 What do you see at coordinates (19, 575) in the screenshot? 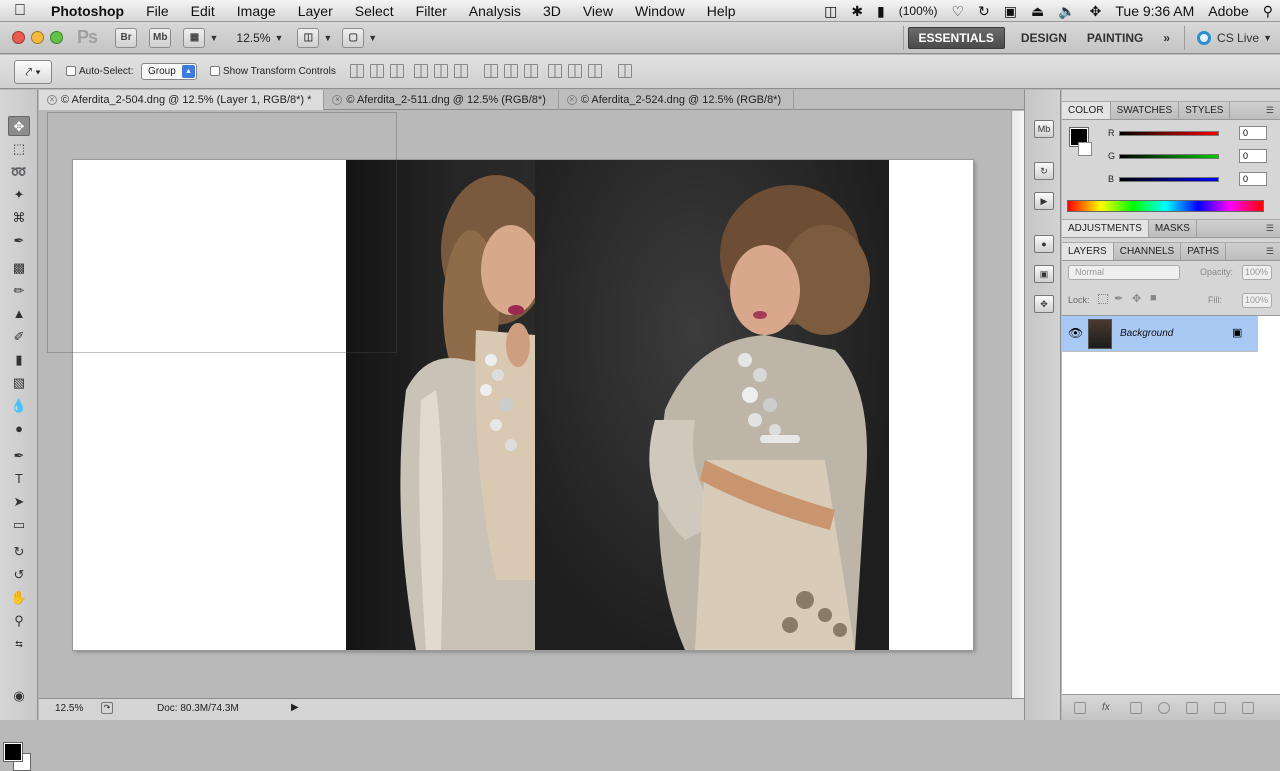
I see `3d-orbit-tool-icon: ↺` at bounding box center [19, 575].